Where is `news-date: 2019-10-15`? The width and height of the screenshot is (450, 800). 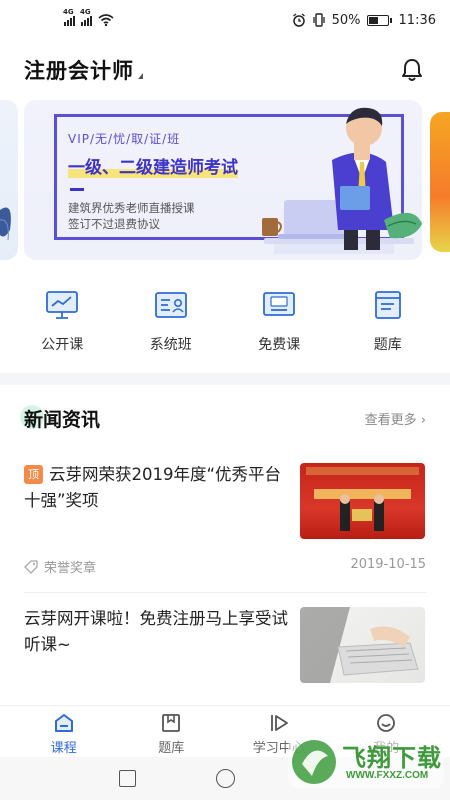
news-date: 2019-10-15 is located at coordinates (388, 564).